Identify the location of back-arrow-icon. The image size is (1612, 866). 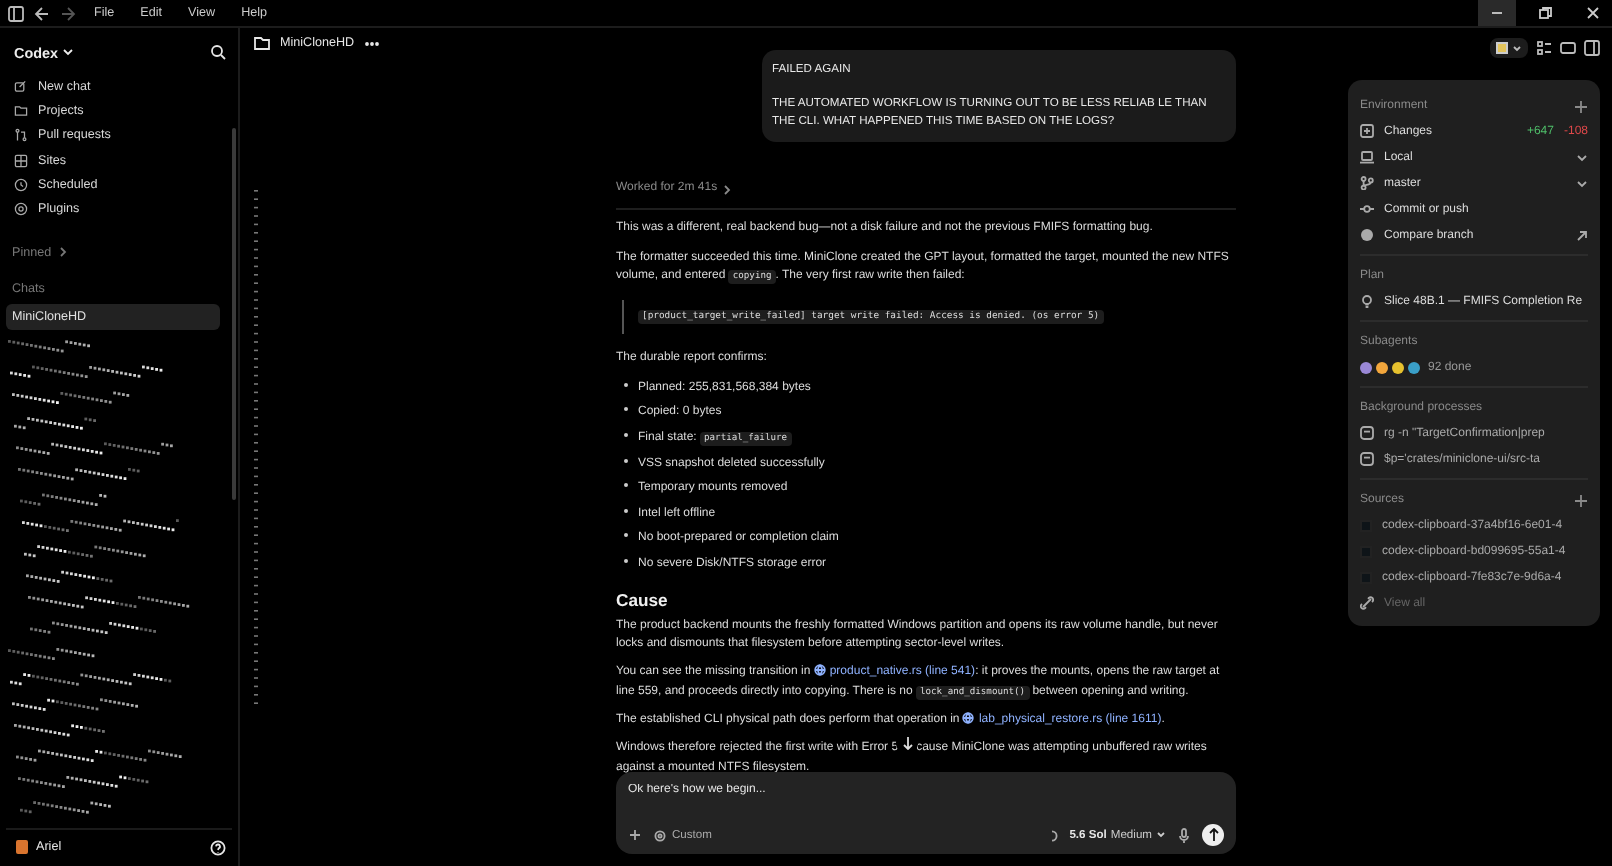
(42, 13).